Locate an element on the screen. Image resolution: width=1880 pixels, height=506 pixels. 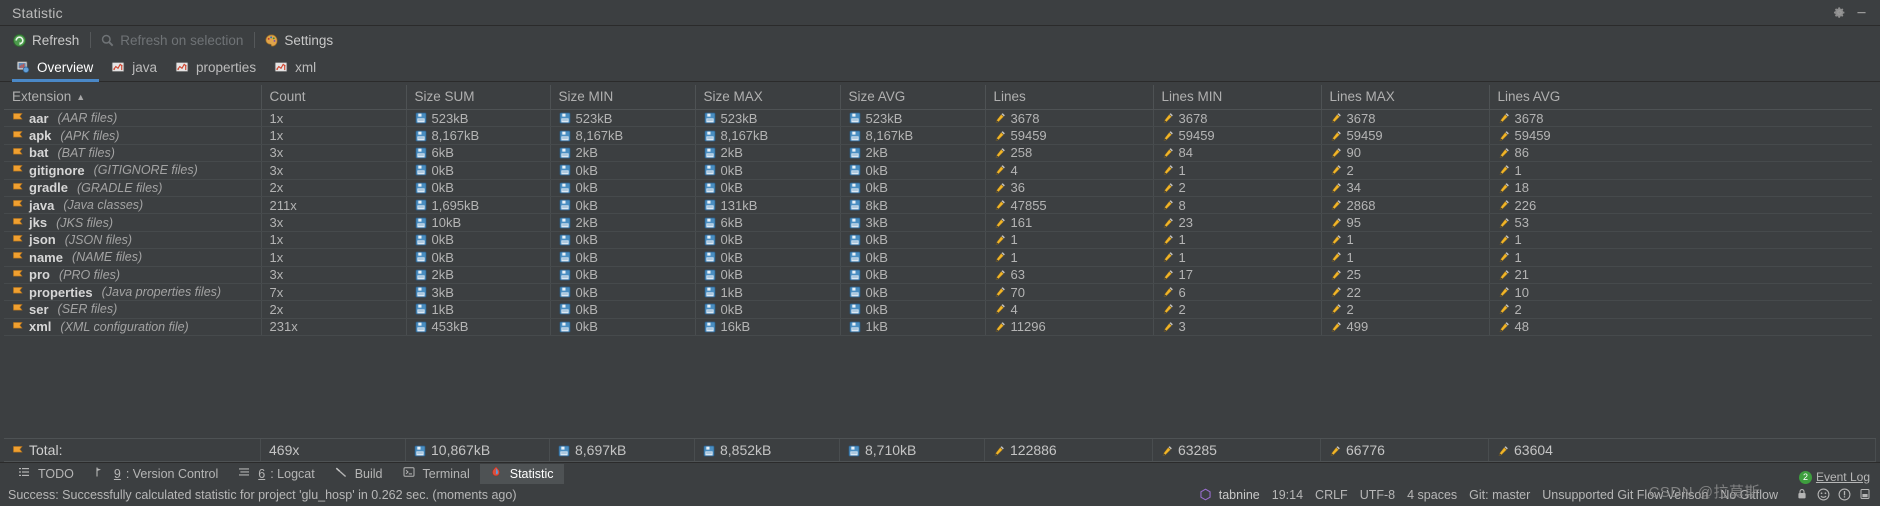
column-header-size-avg: Size AVG is located at coordinates (913, 97).